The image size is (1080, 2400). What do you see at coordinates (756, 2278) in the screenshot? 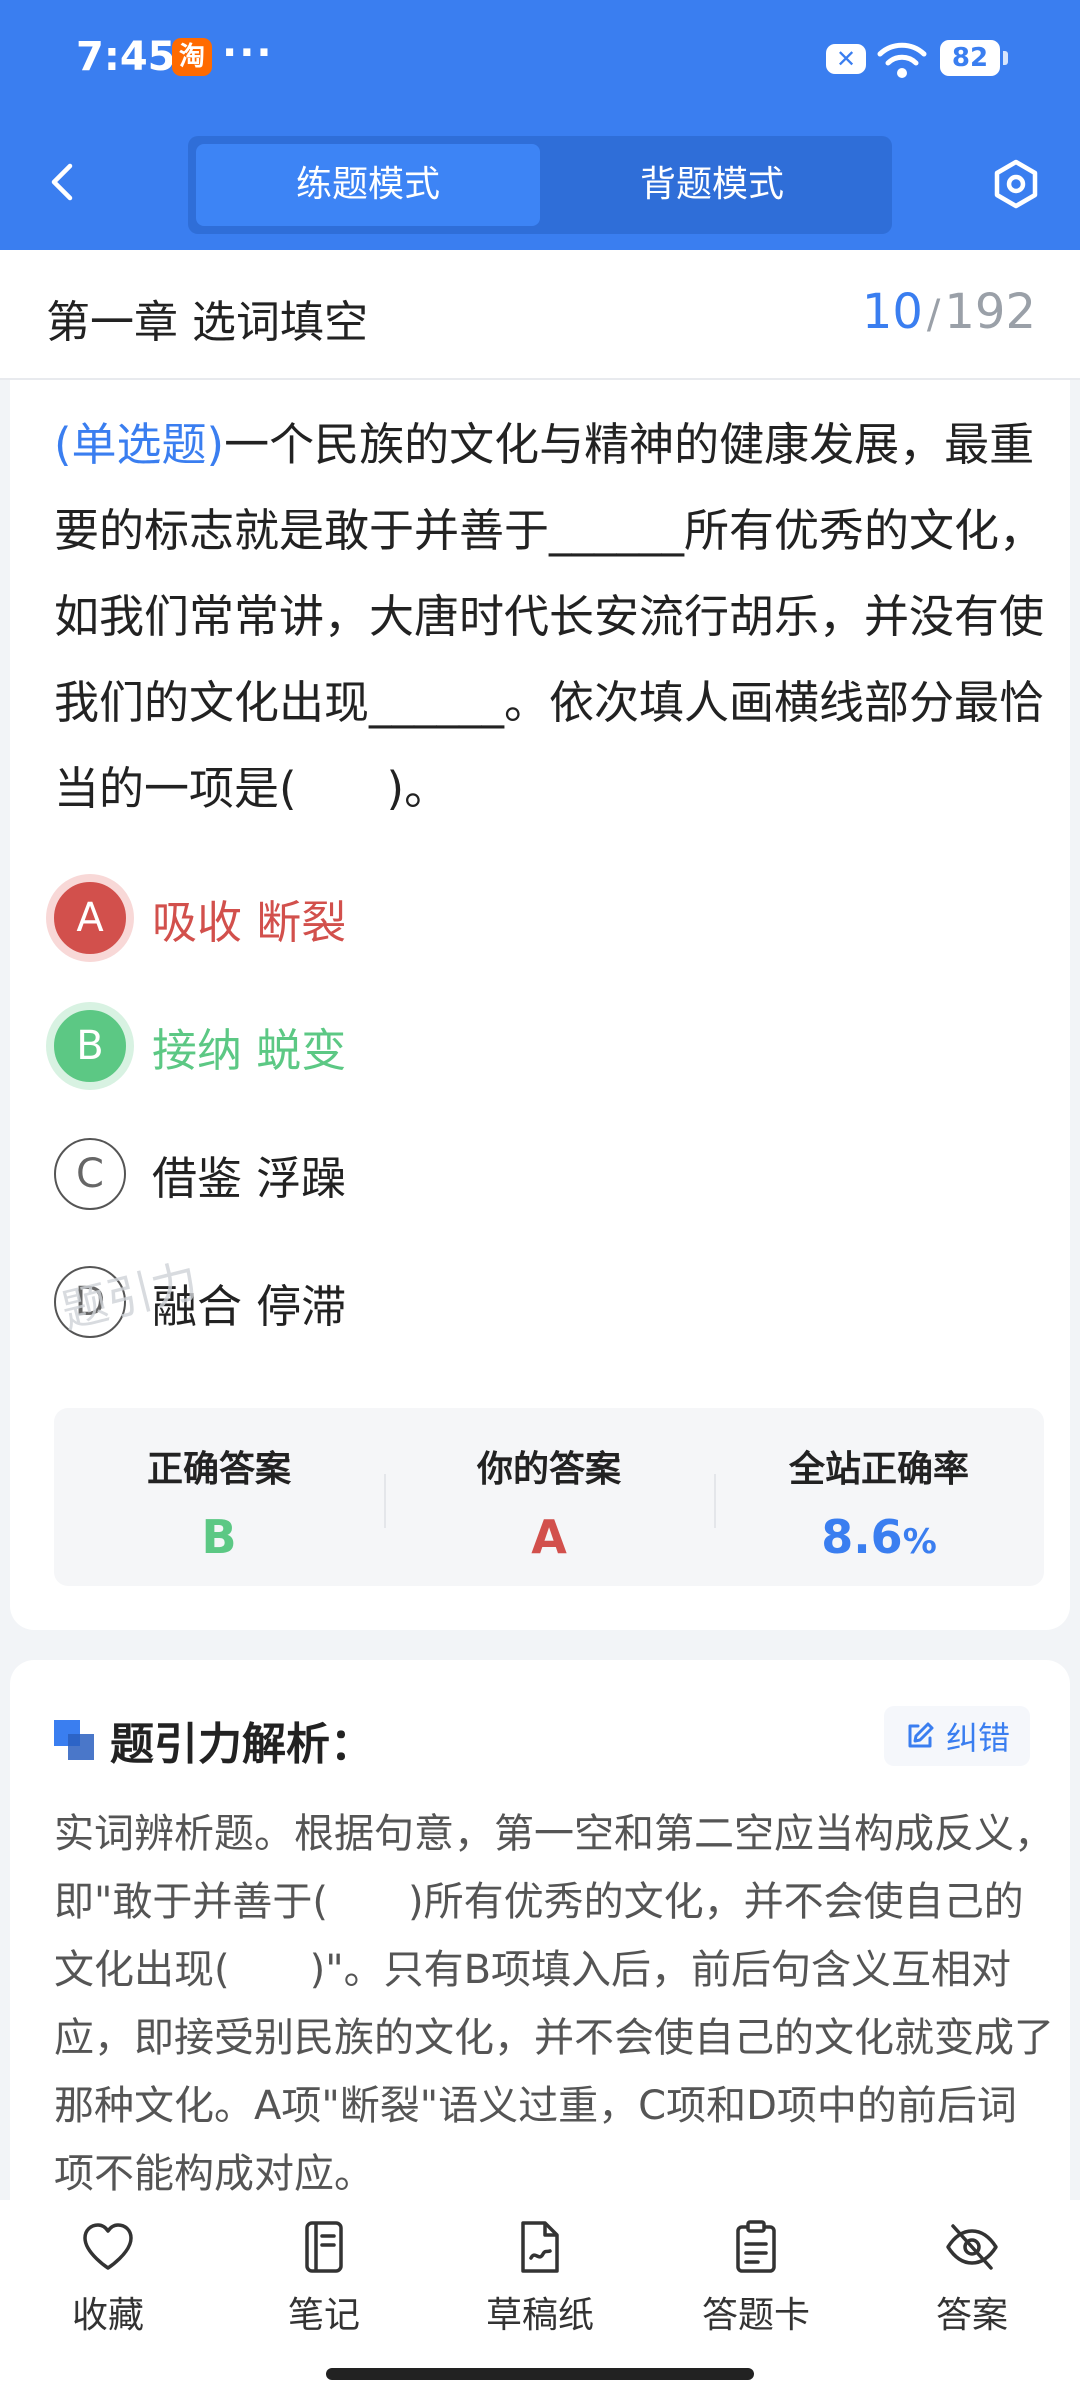
I see `nav-answer-sheet: 答题卡` at bounding box center [756, 2278].